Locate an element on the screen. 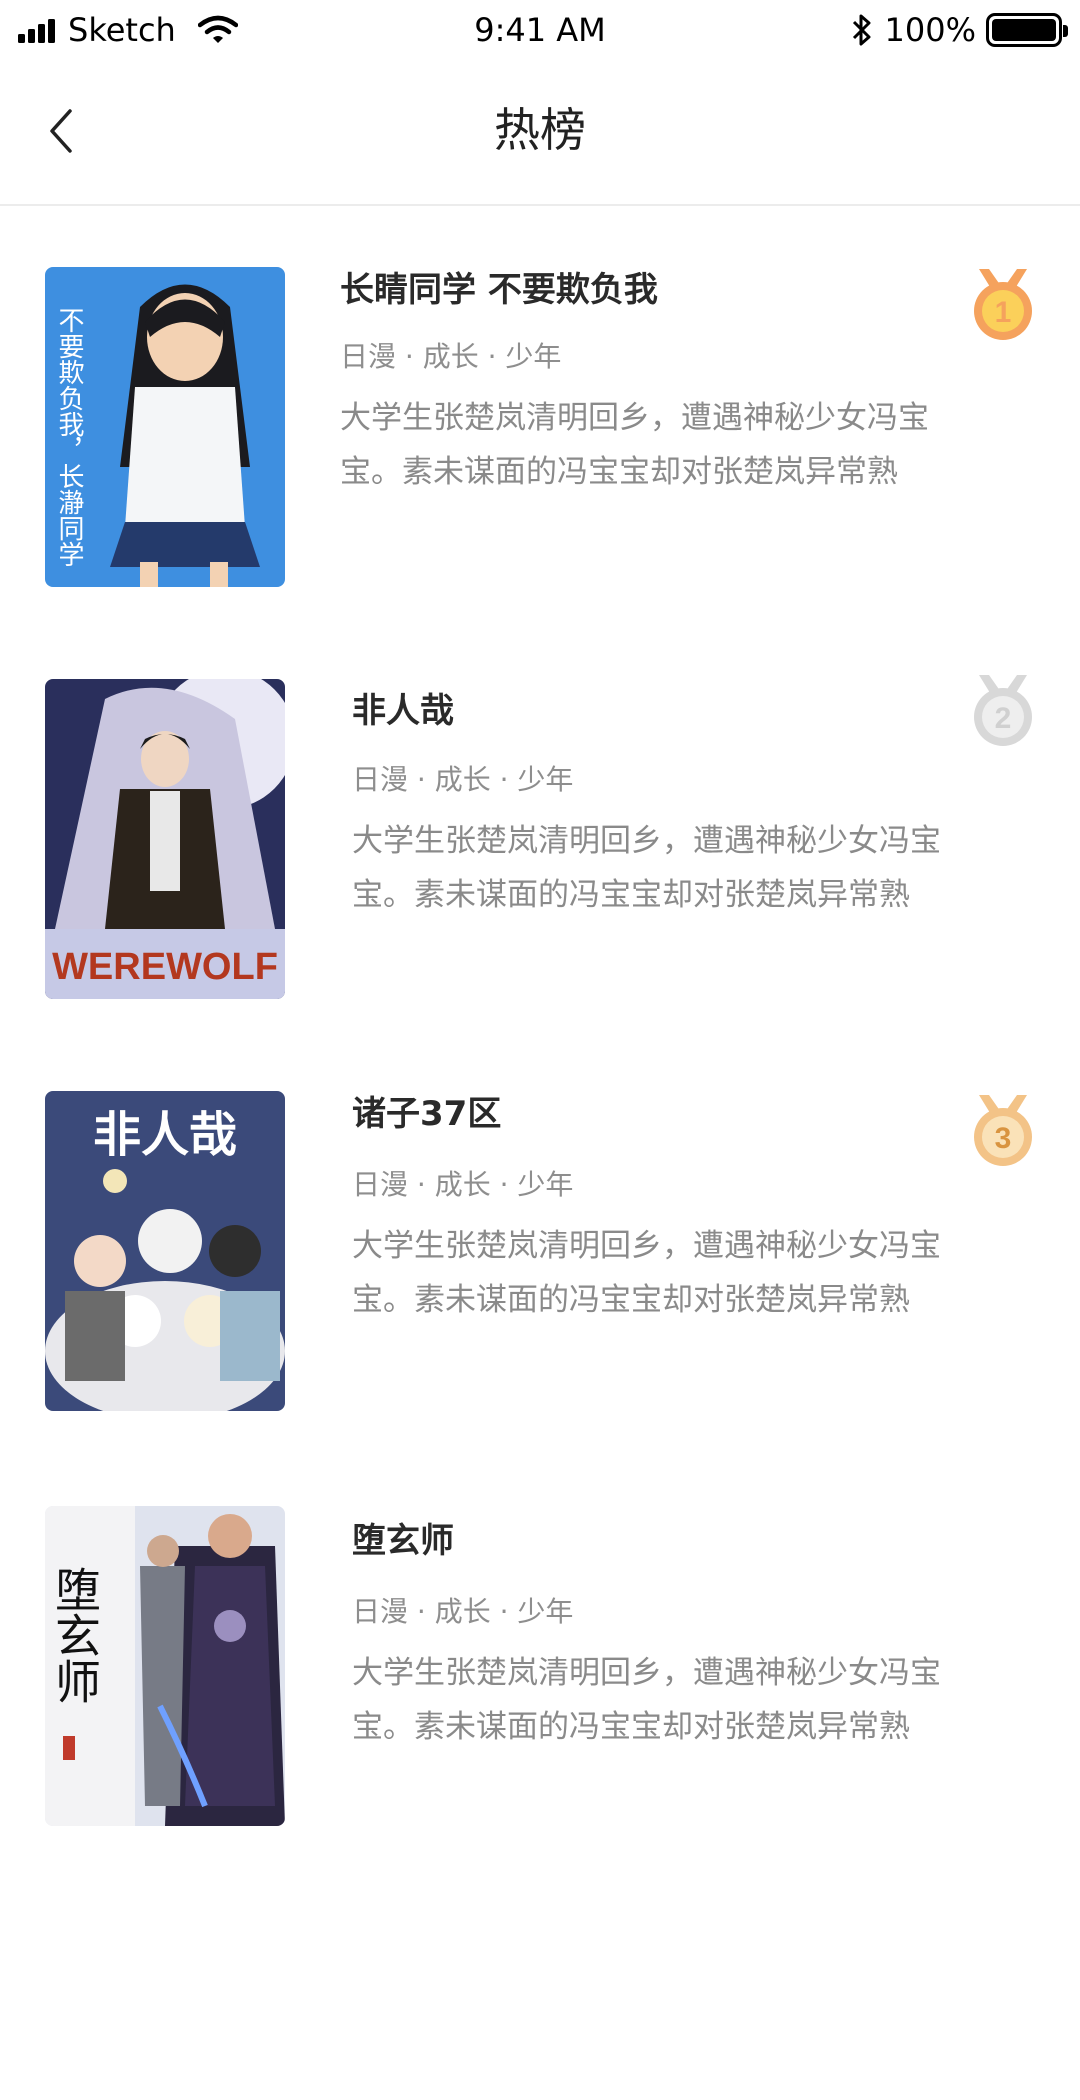 The height and width of the screenshot is (2100, 1080). comic-cover: 不要欺负我，长瀞同学 is located at coordinates (165, 427).